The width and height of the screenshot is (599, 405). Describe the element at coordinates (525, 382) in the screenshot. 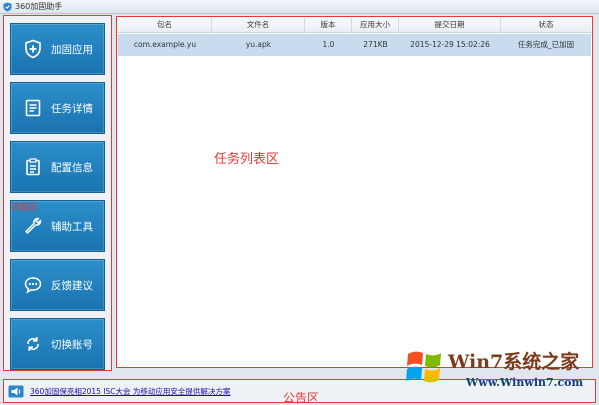

I see `watermark-url: Www.Winwin7.com` at that location.